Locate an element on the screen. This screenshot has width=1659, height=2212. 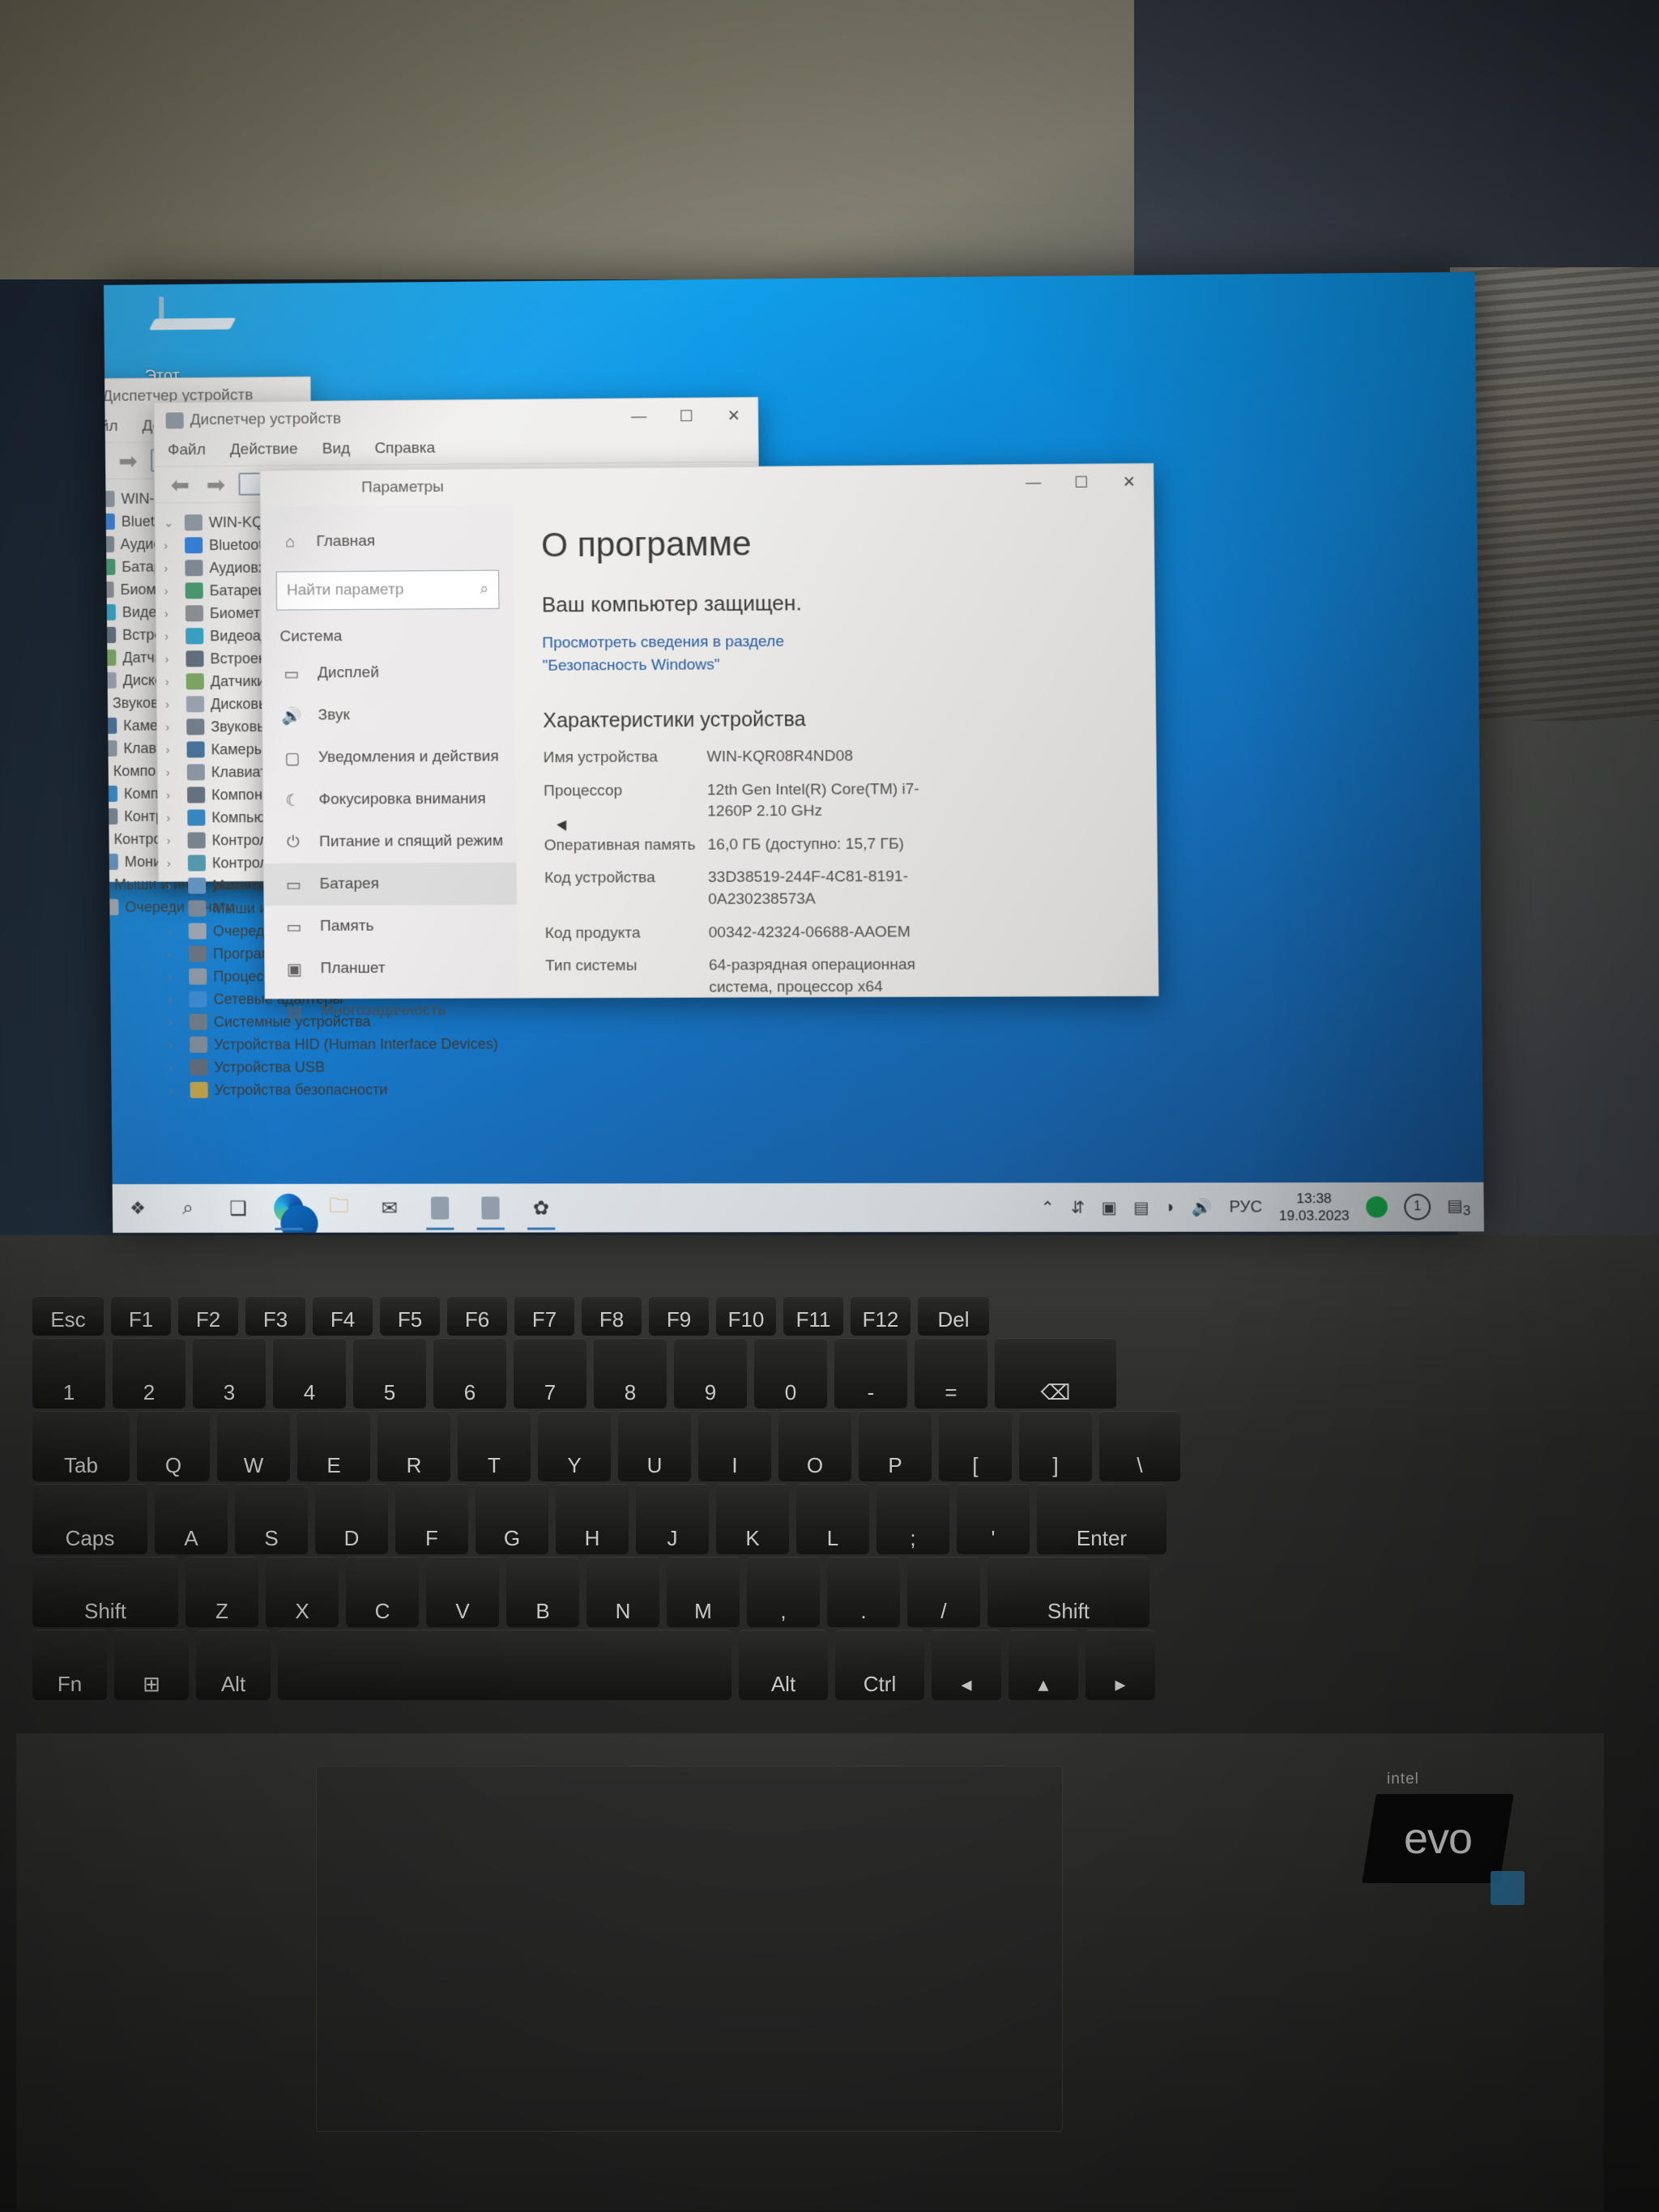
keyboard-key: F4 is located at coordinates (343, 1316).